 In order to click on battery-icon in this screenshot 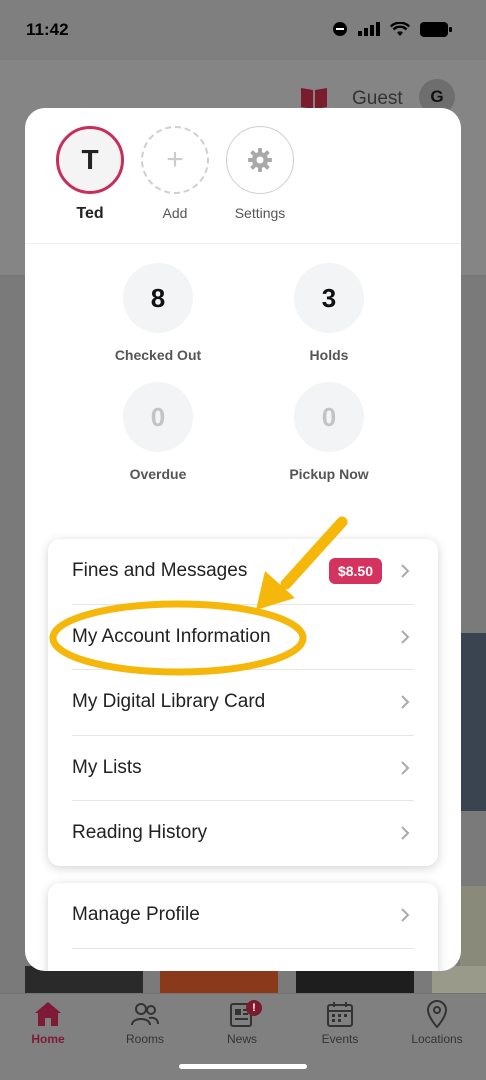, I will do `click(436, 29)`.